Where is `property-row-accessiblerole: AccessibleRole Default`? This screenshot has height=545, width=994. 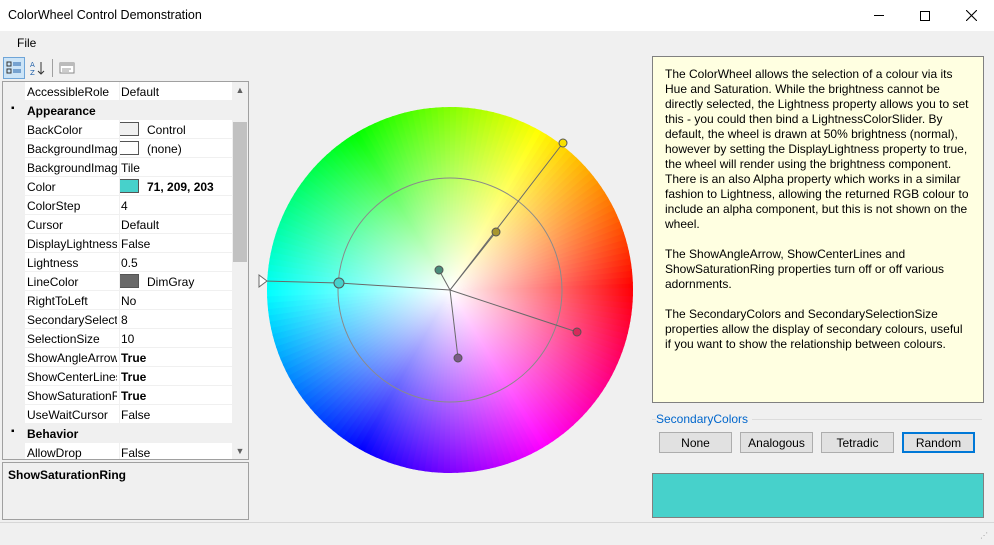 property-row-accessiblerole: AccessibleRole Default is located at coordinates (118, 91).